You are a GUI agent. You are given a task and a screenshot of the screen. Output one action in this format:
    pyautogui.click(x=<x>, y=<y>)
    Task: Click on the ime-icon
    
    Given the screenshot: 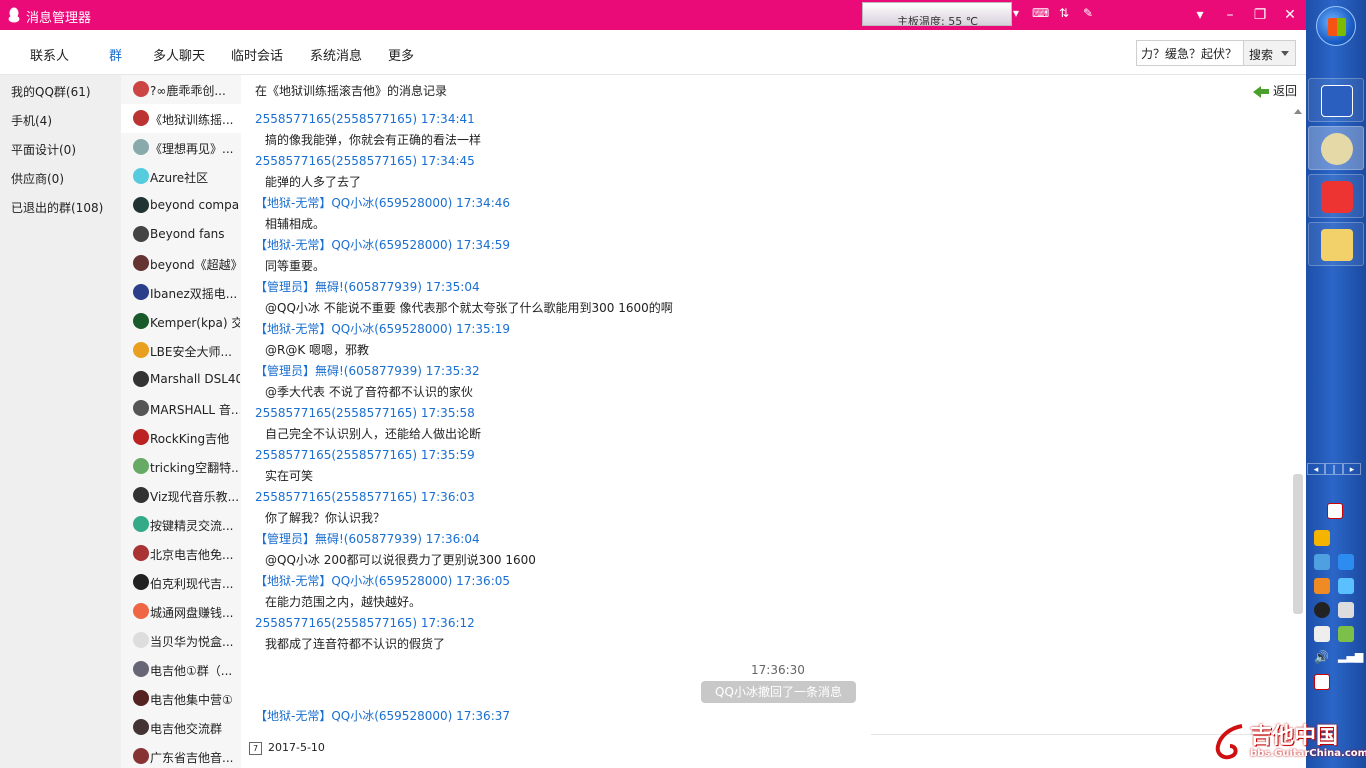 What is the action you would take?
    pyautogui.click(x=1335, y=511)
    